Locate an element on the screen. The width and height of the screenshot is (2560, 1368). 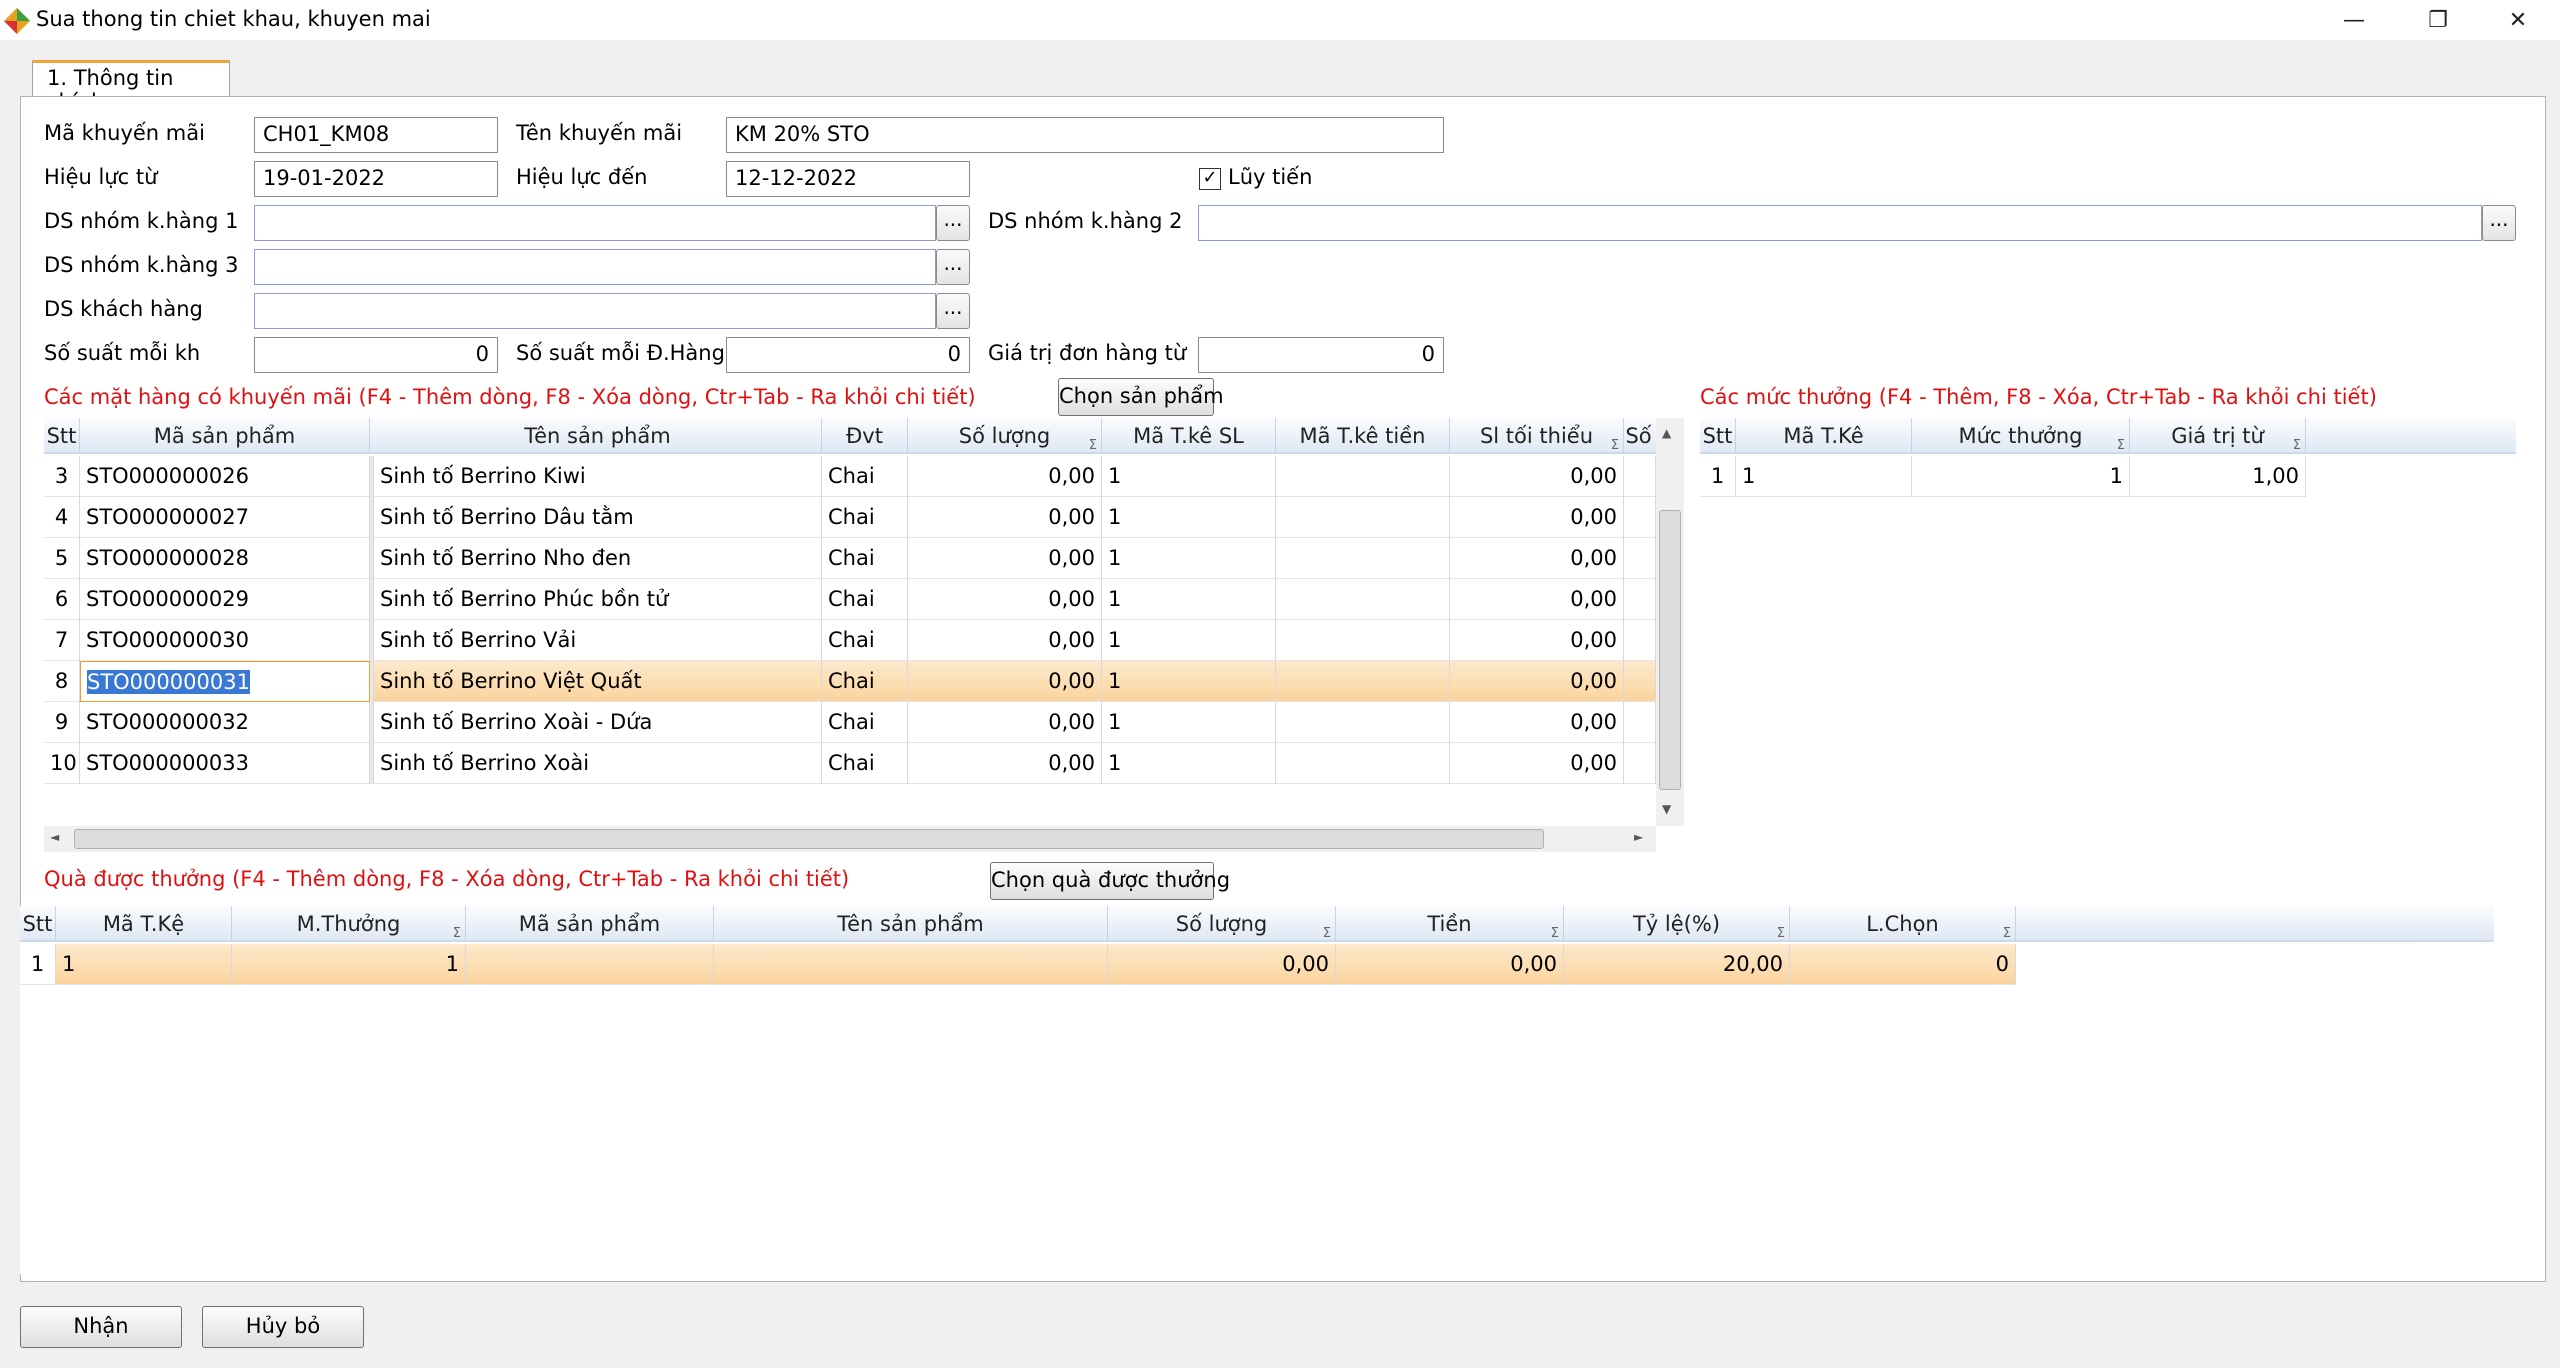
col-stt: Stt is located at coordinates (62, 436).